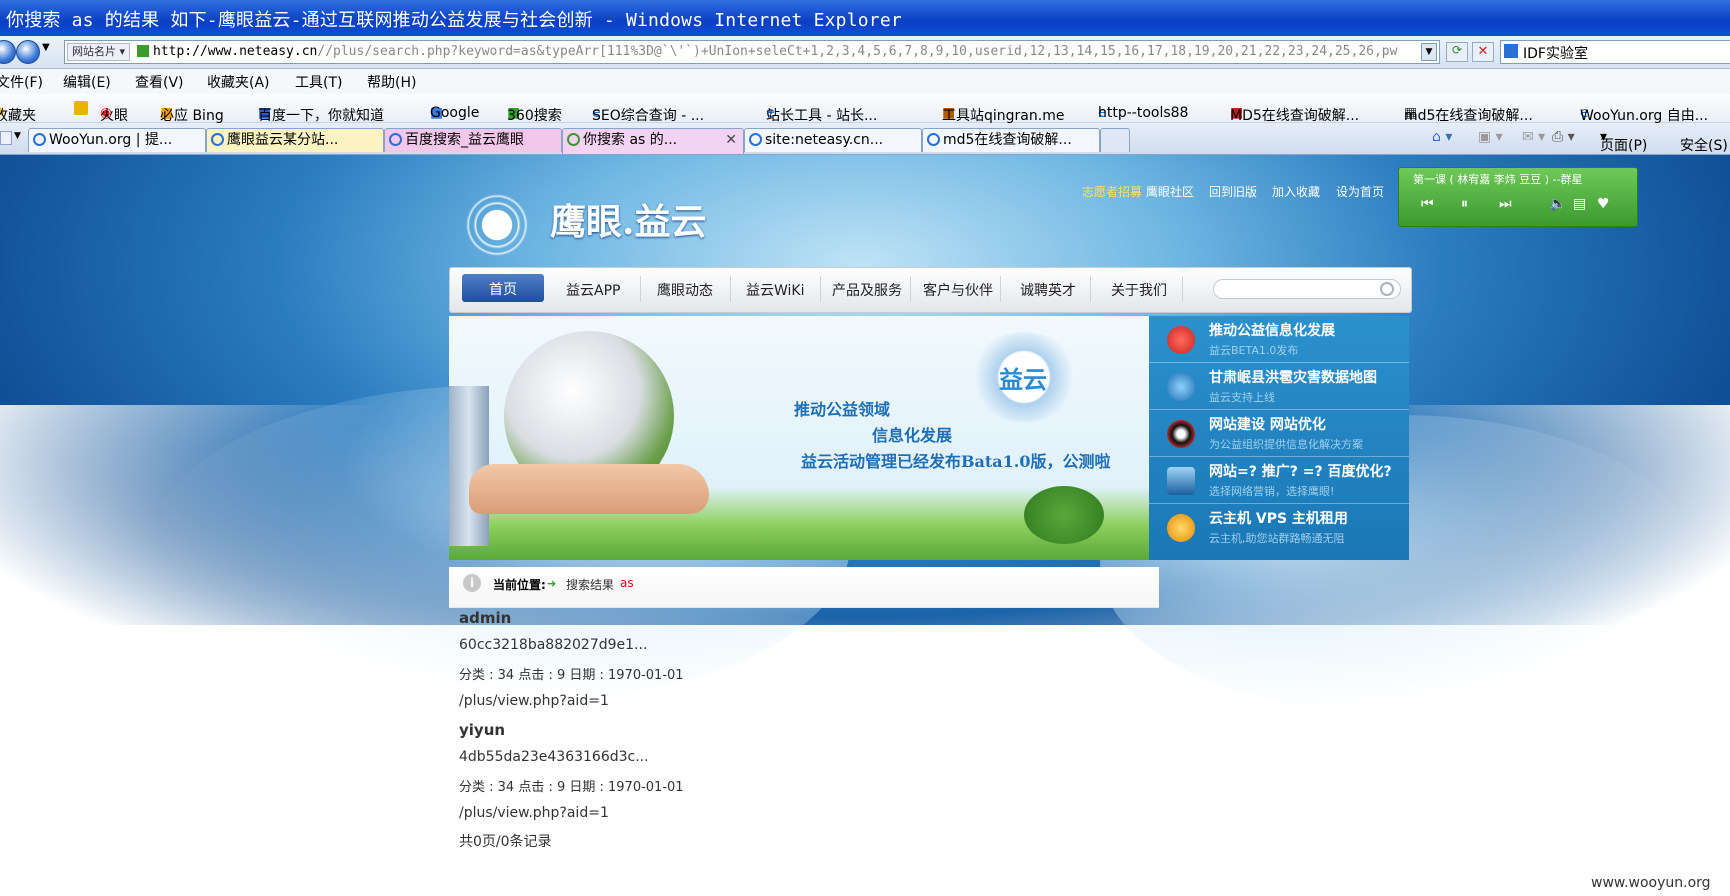  Describe the element at coordinates (472, 583) in the screenshot. I see `info-icon: i` at that location.